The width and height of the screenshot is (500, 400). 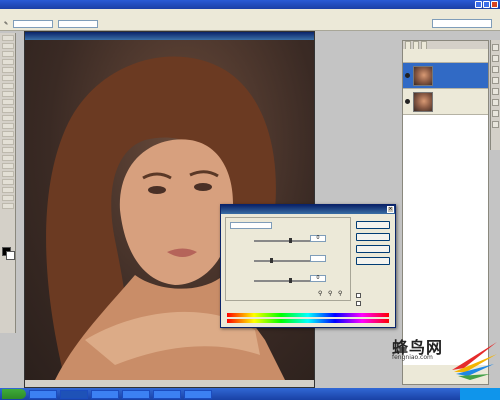 I want to click on colorize-checkbox, so click(x=358, y=295).